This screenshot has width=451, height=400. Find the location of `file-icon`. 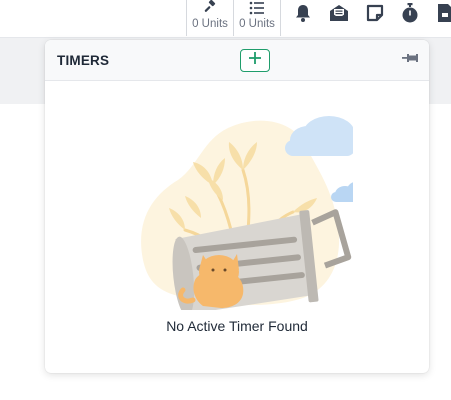

file-icon is located at coordinates (443, 15).